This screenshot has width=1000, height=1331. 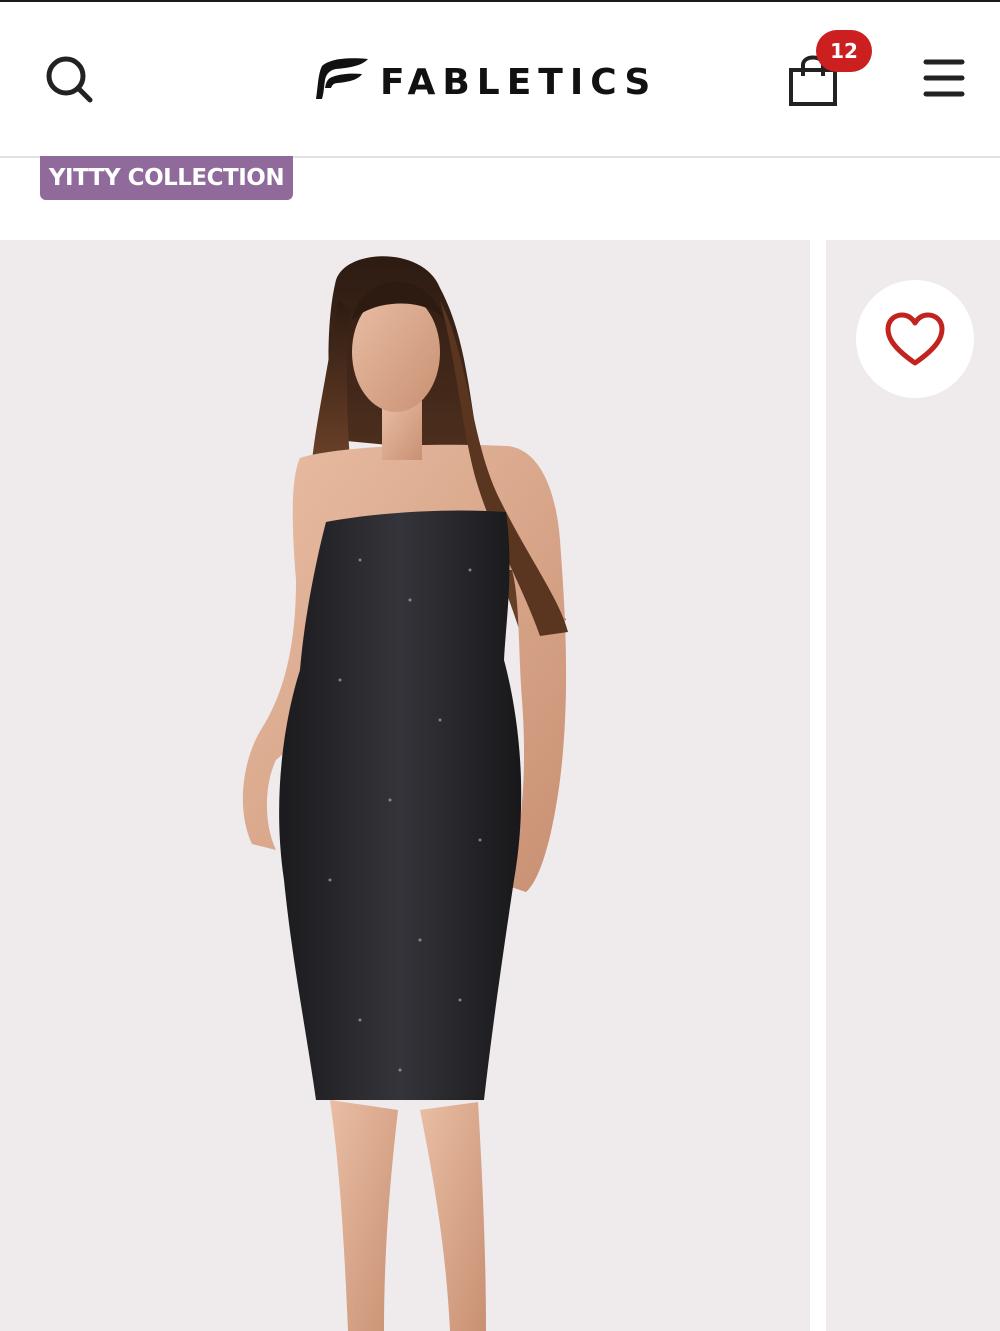 I want to click on product-image-next, so click(x=913, y=785).